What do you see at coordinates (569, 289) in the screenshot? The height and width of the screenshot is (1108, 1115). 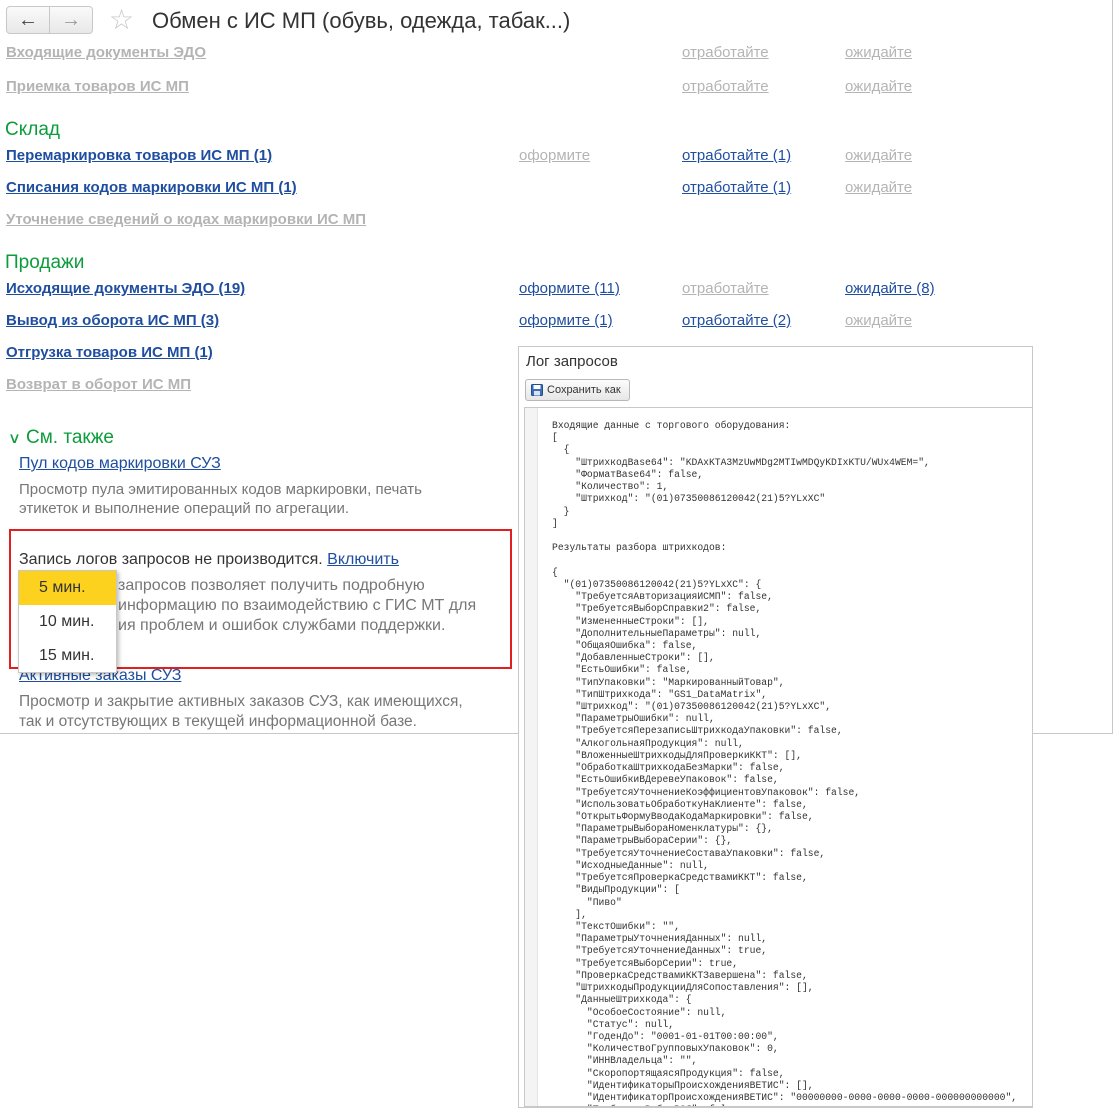 I see `action-create: оформите (11)` at bounding box center [569, 289].